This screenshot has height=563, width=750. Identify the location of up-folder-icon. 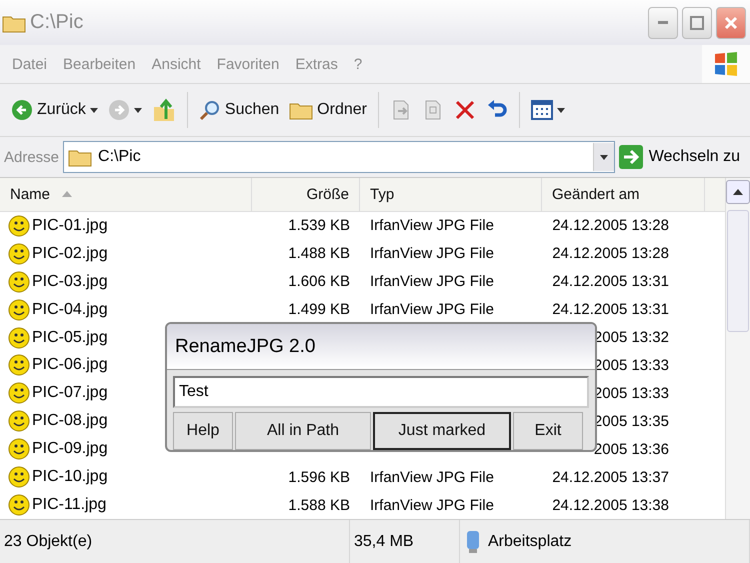
(164, 110).